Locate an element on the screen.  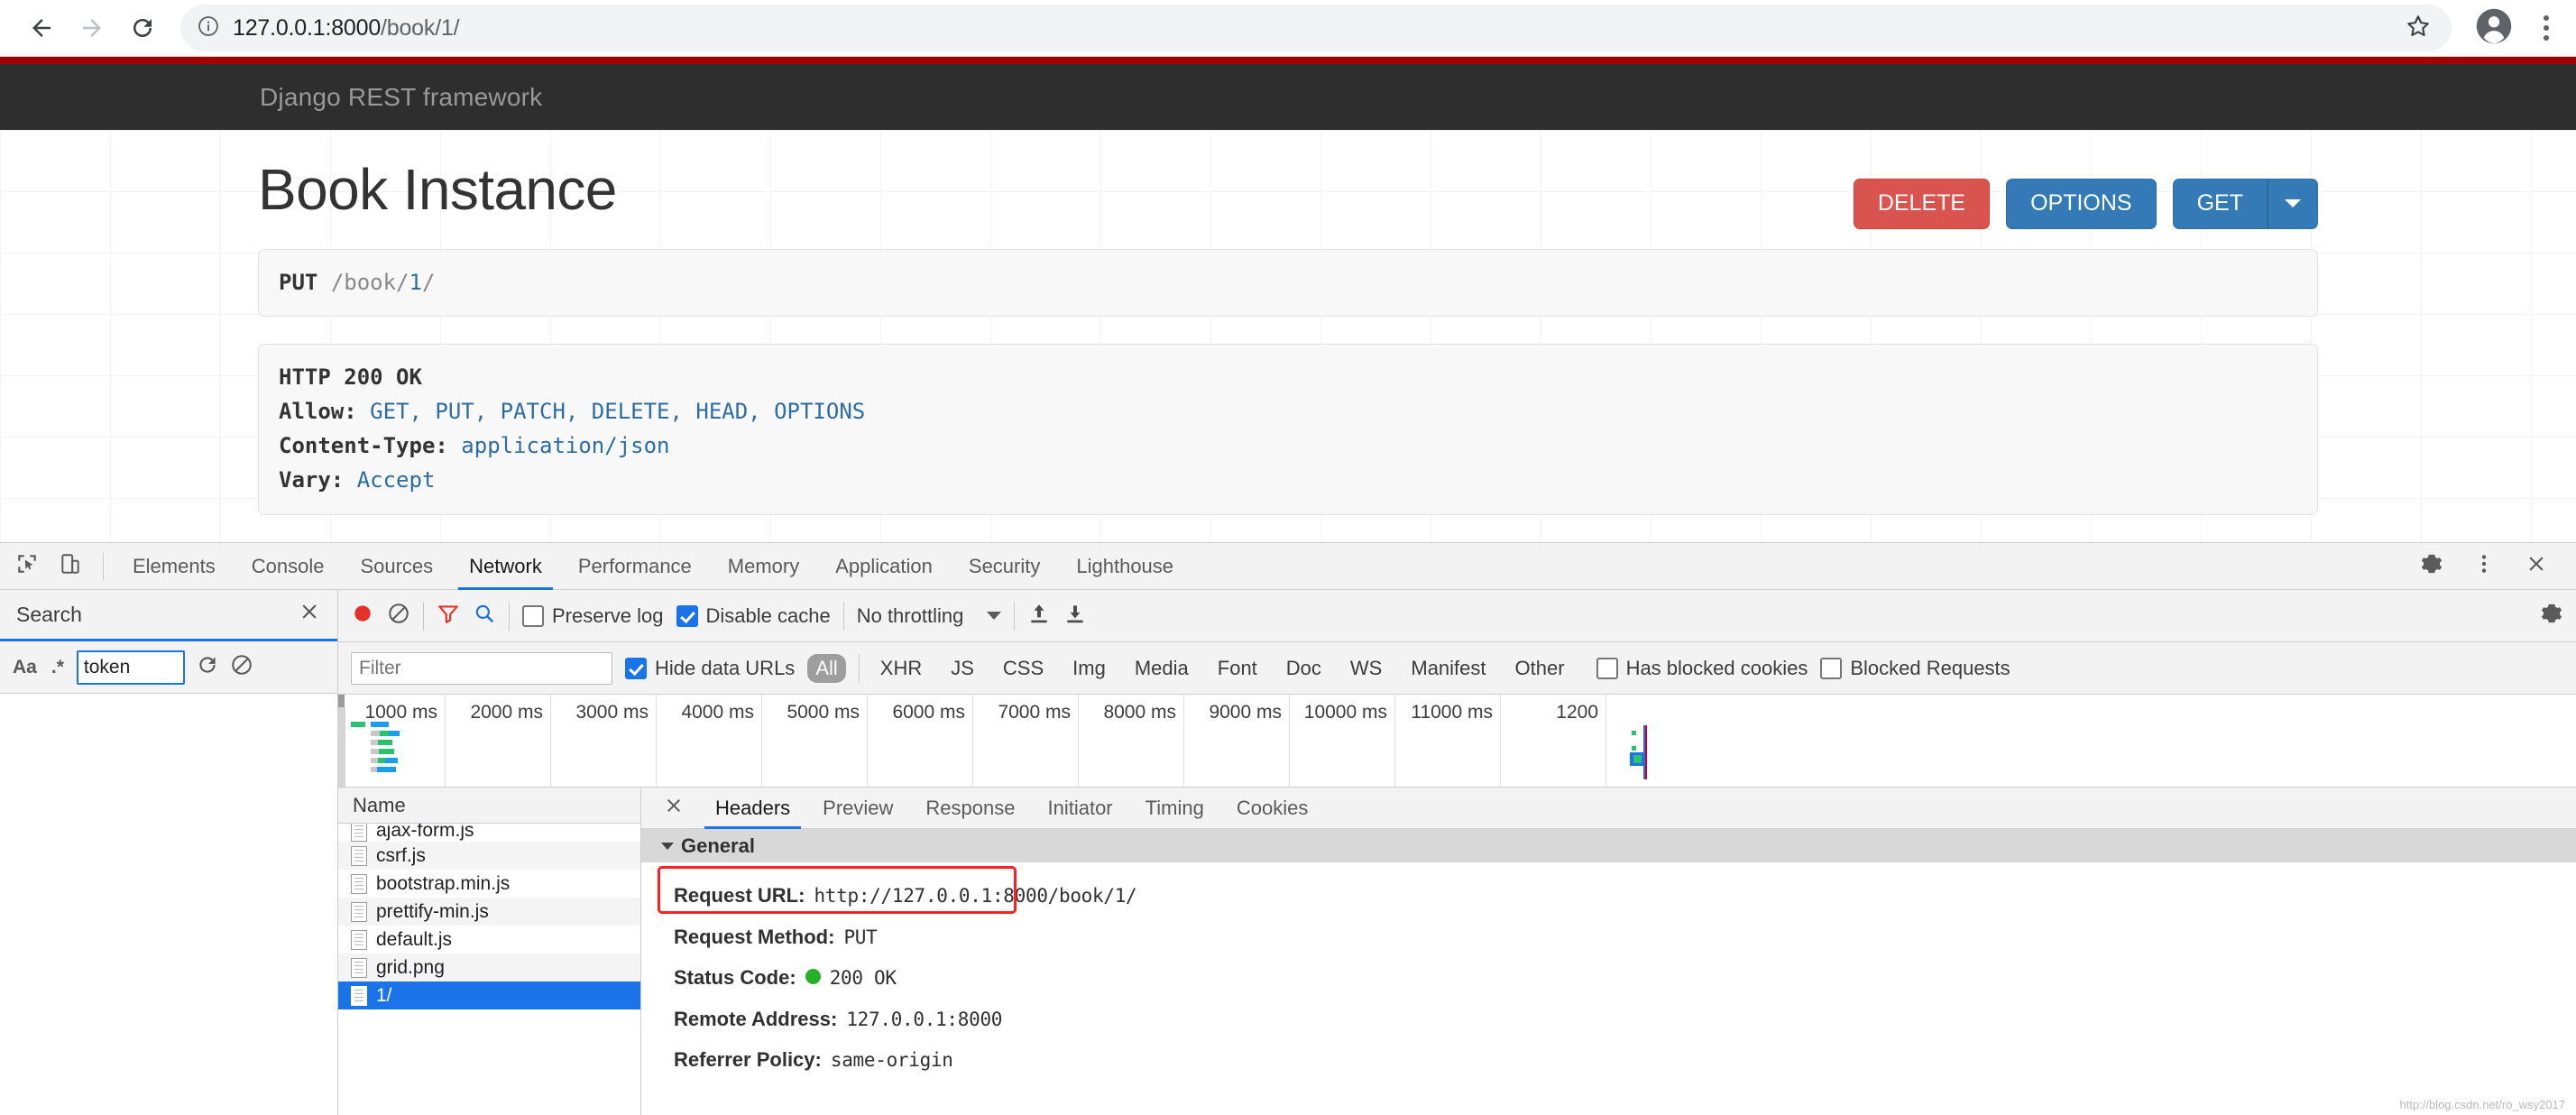
detail-tab-preview: Preview is located at coordinates (858, 808).